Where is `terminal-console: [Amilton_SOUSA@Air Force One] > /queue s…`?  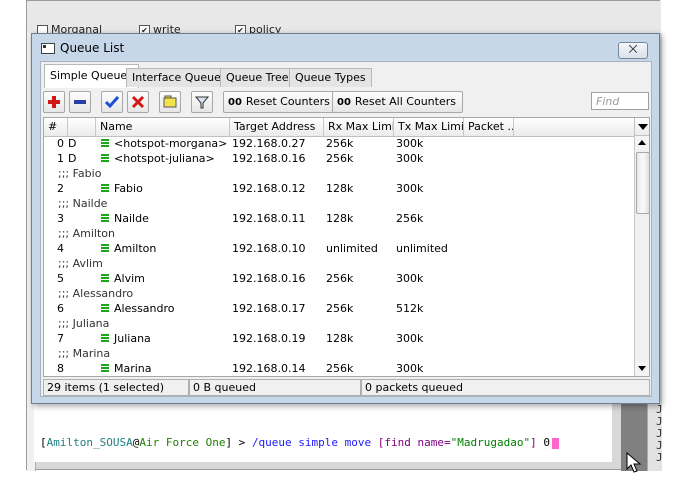
terminal-console: [Amilton_SOUSA@Air Force One] > /queue s… is located at coordinates (323, 432).